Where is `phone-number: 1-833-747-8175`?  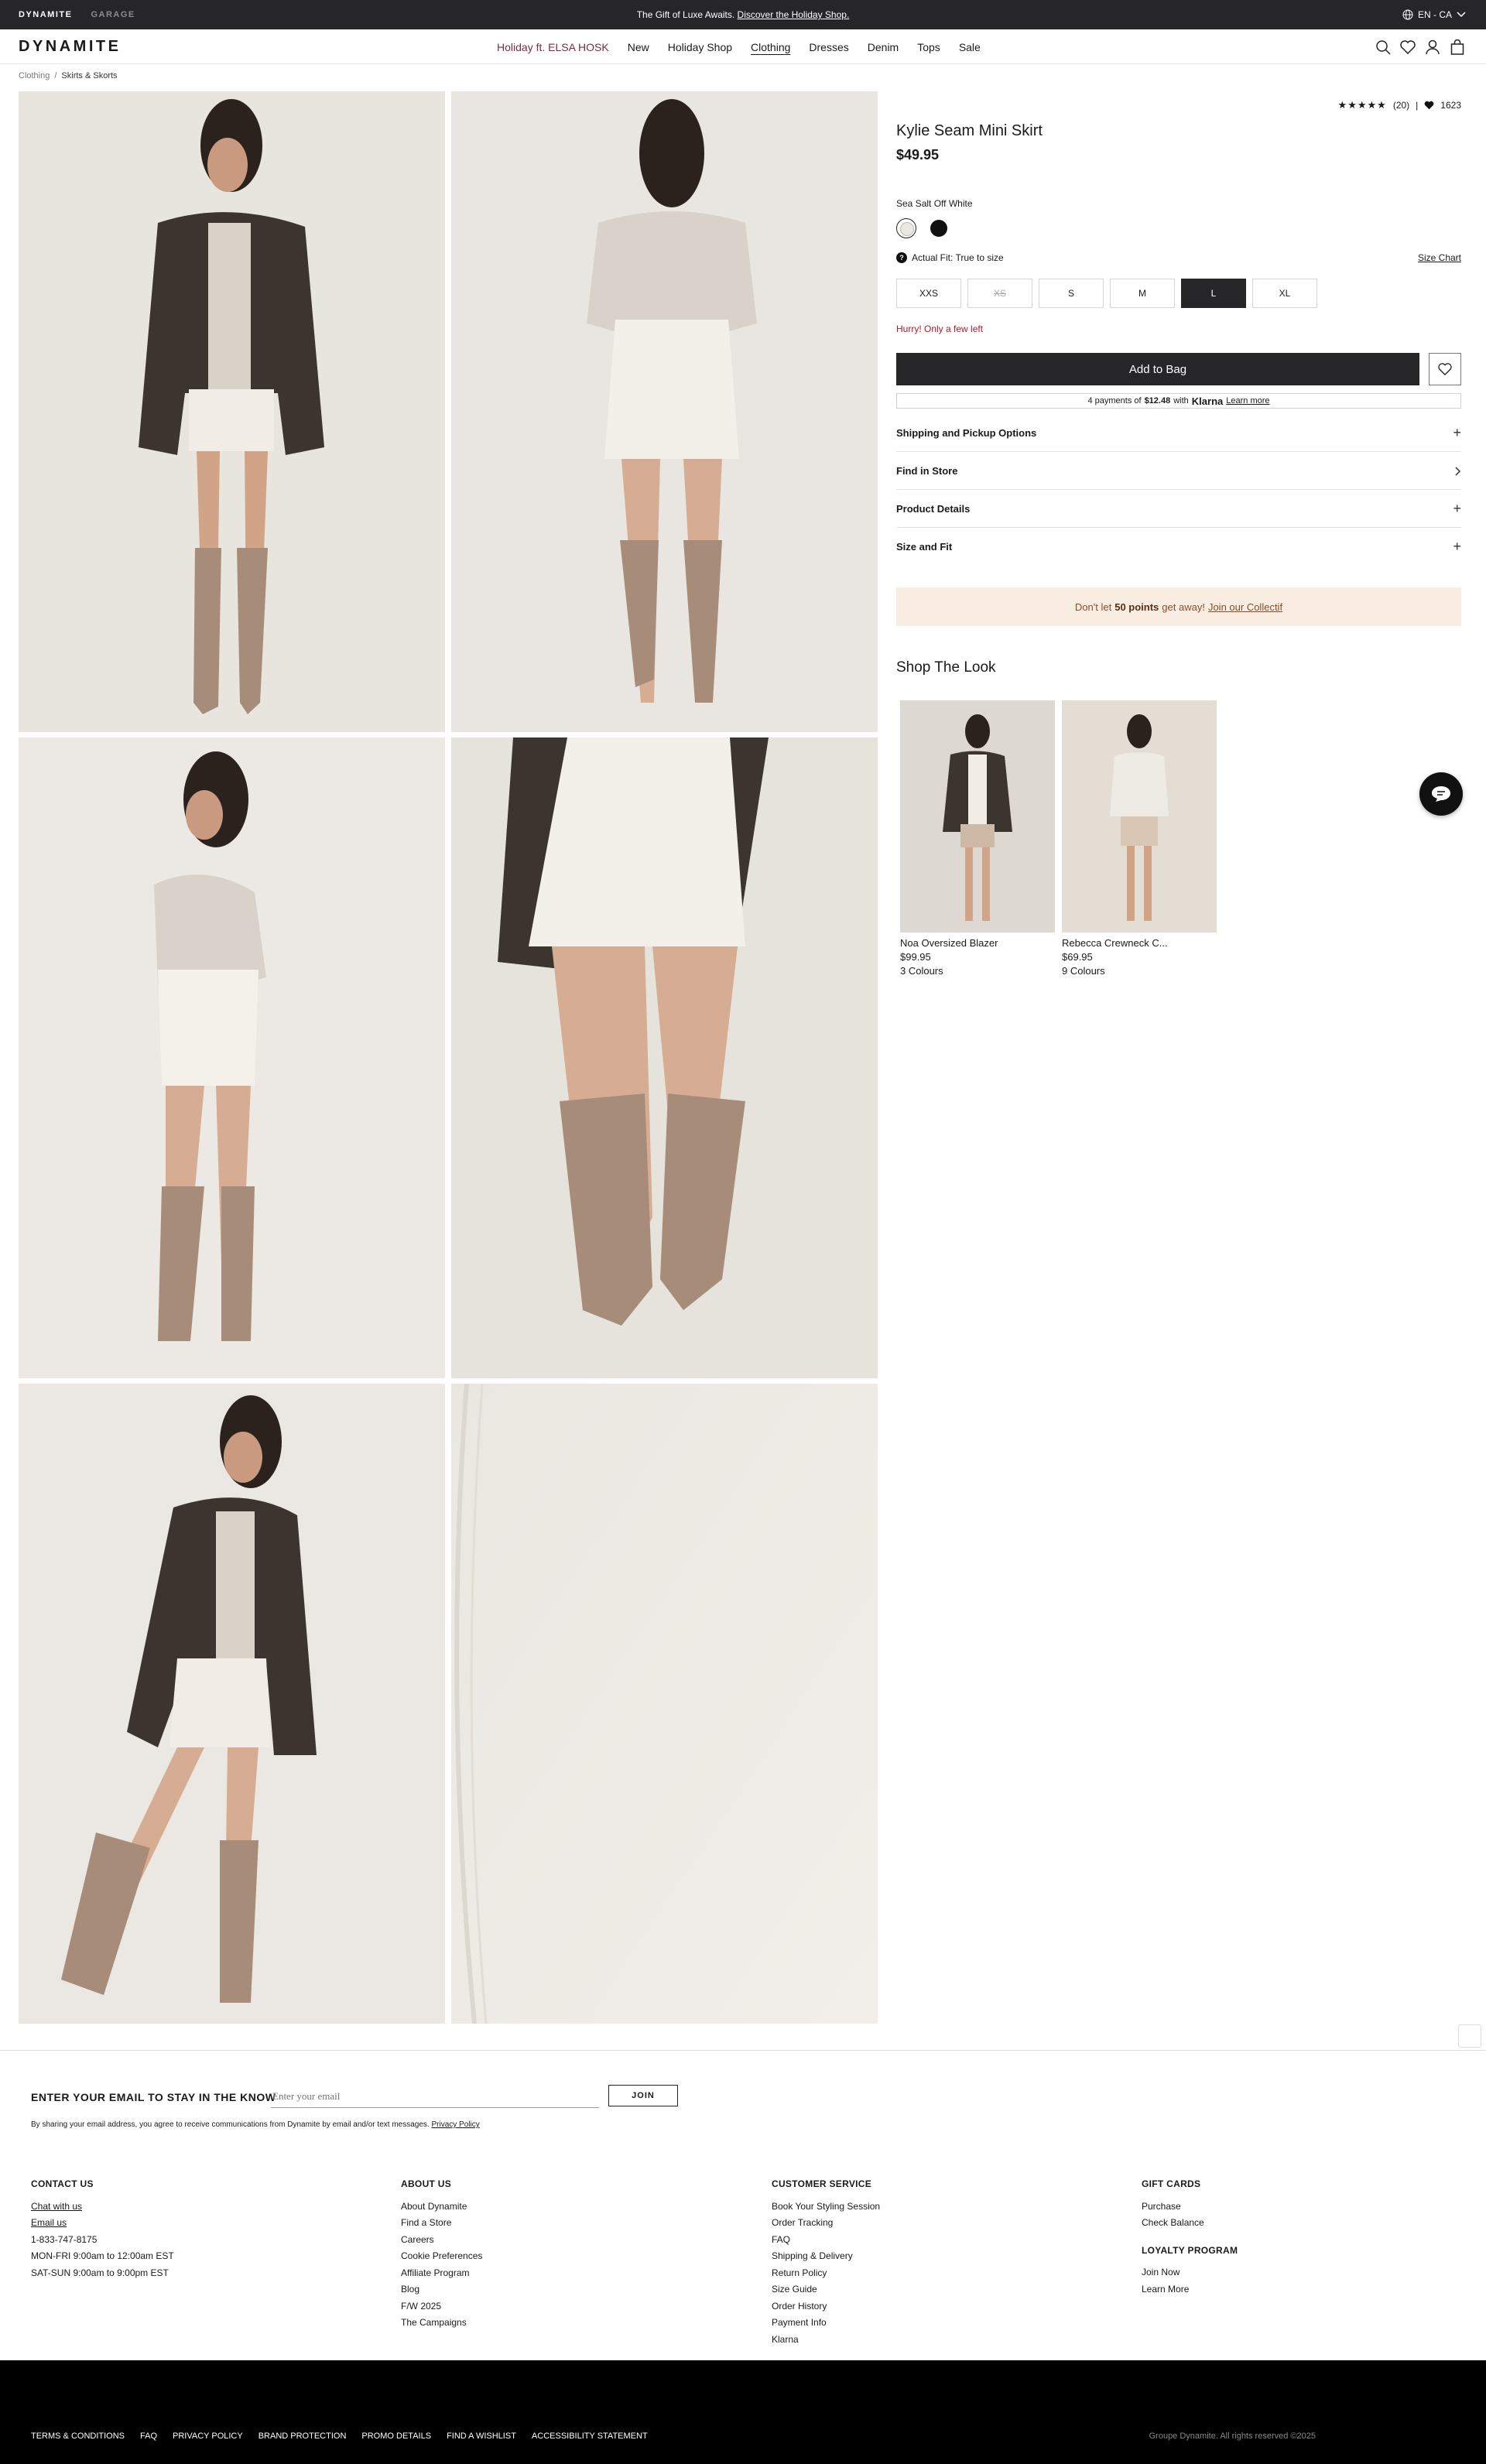 phone-number: 1-833-747-8175 is located at coordinates (102, 2240).